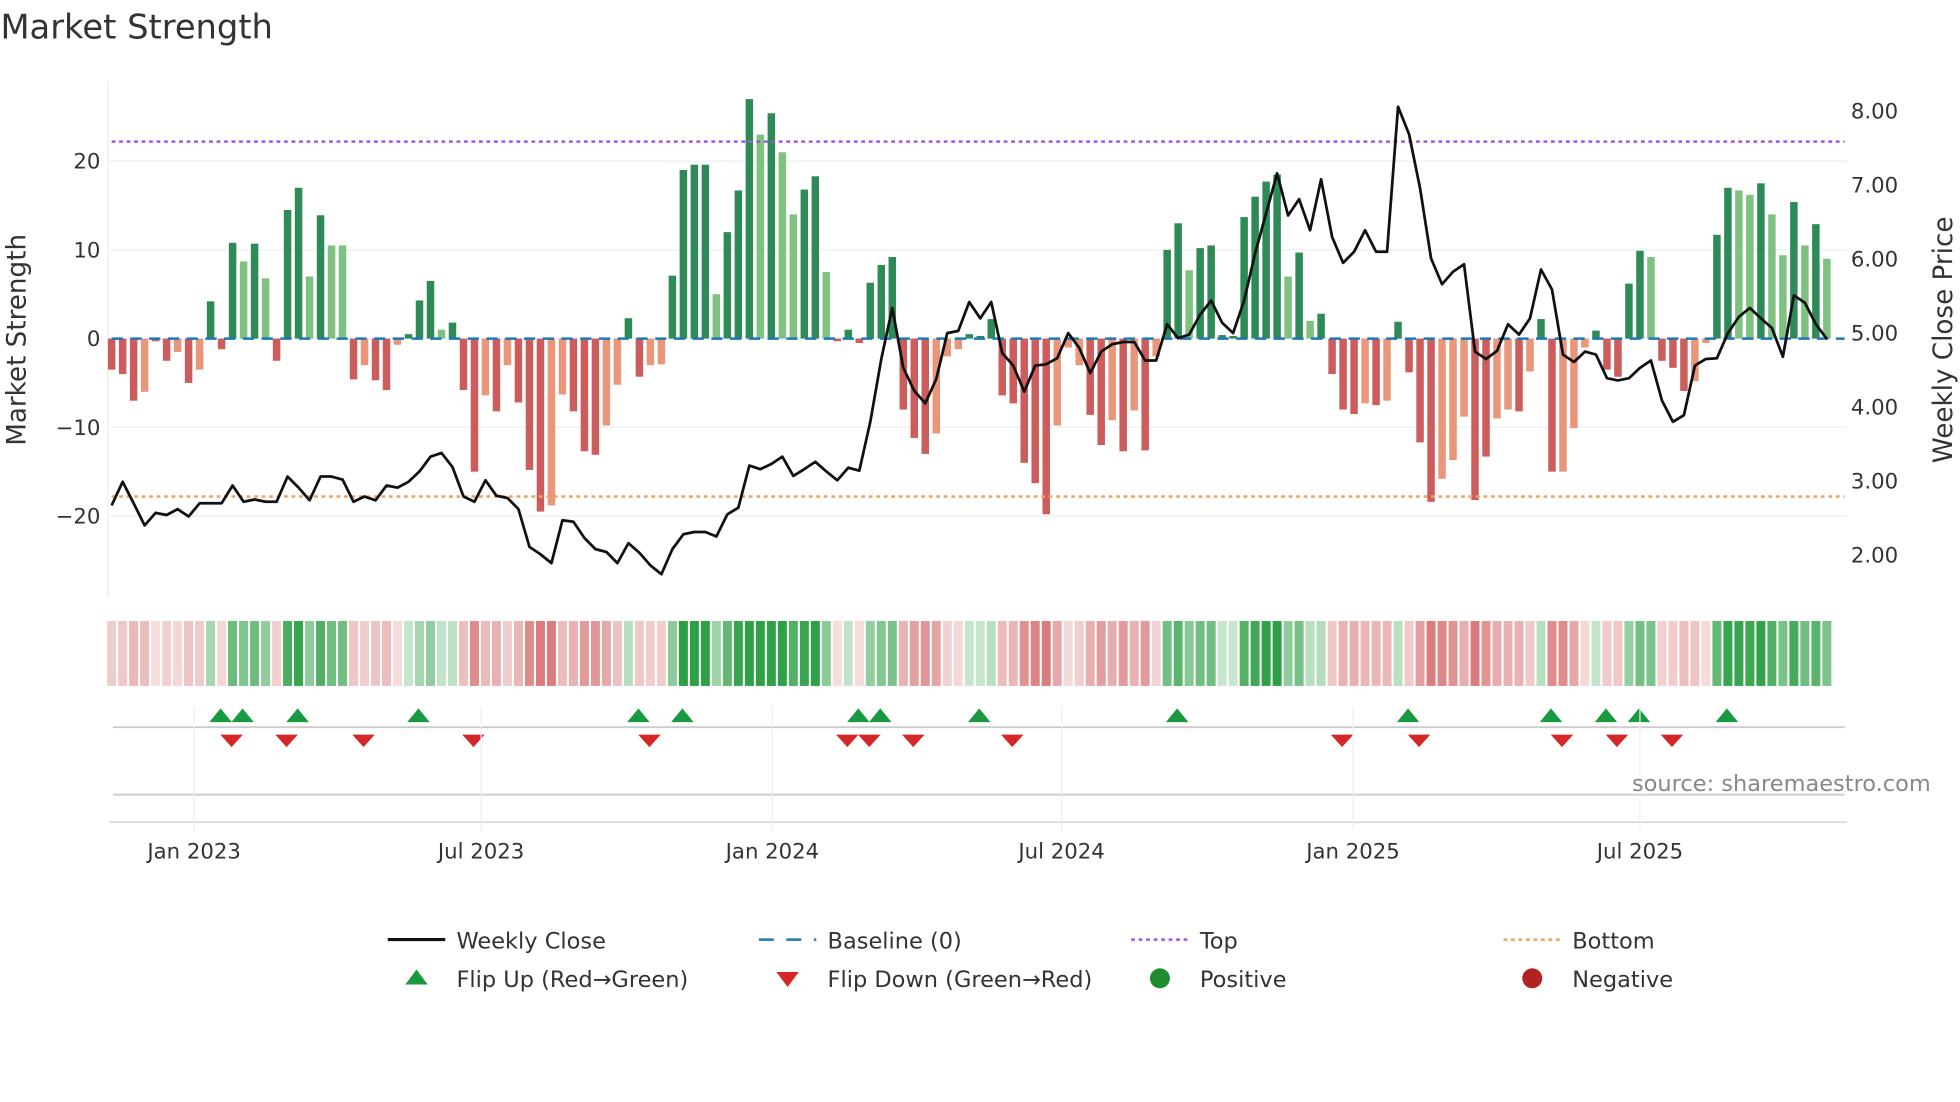  What do you see at coordinates (1874, 186) in the screenshot?
I see `y2-tick-label: 7.00` at bounding box center [1874, 186].